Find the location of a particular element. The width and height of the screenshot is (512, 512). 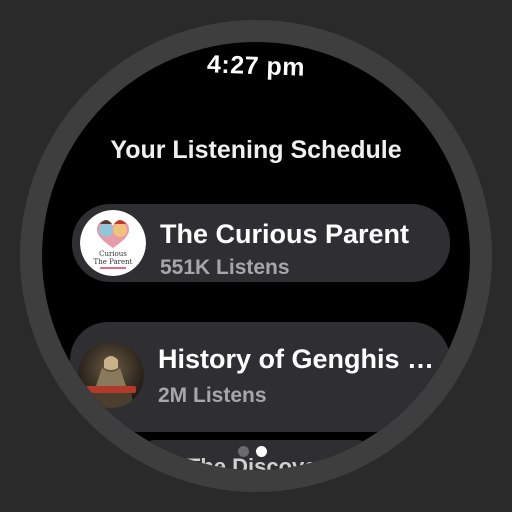

genghis-khan-statue-cover-icon is located at coordinates (111, 375).